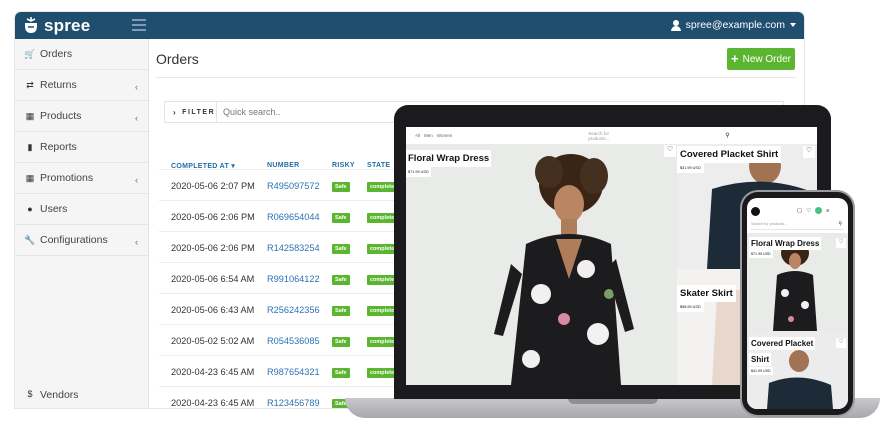 Image resolution: width=882 pixels, height=430 pixels. Describe the element at coordinates (444, 135) in the screenshot. I see `nav-link-women: Women` at that location.